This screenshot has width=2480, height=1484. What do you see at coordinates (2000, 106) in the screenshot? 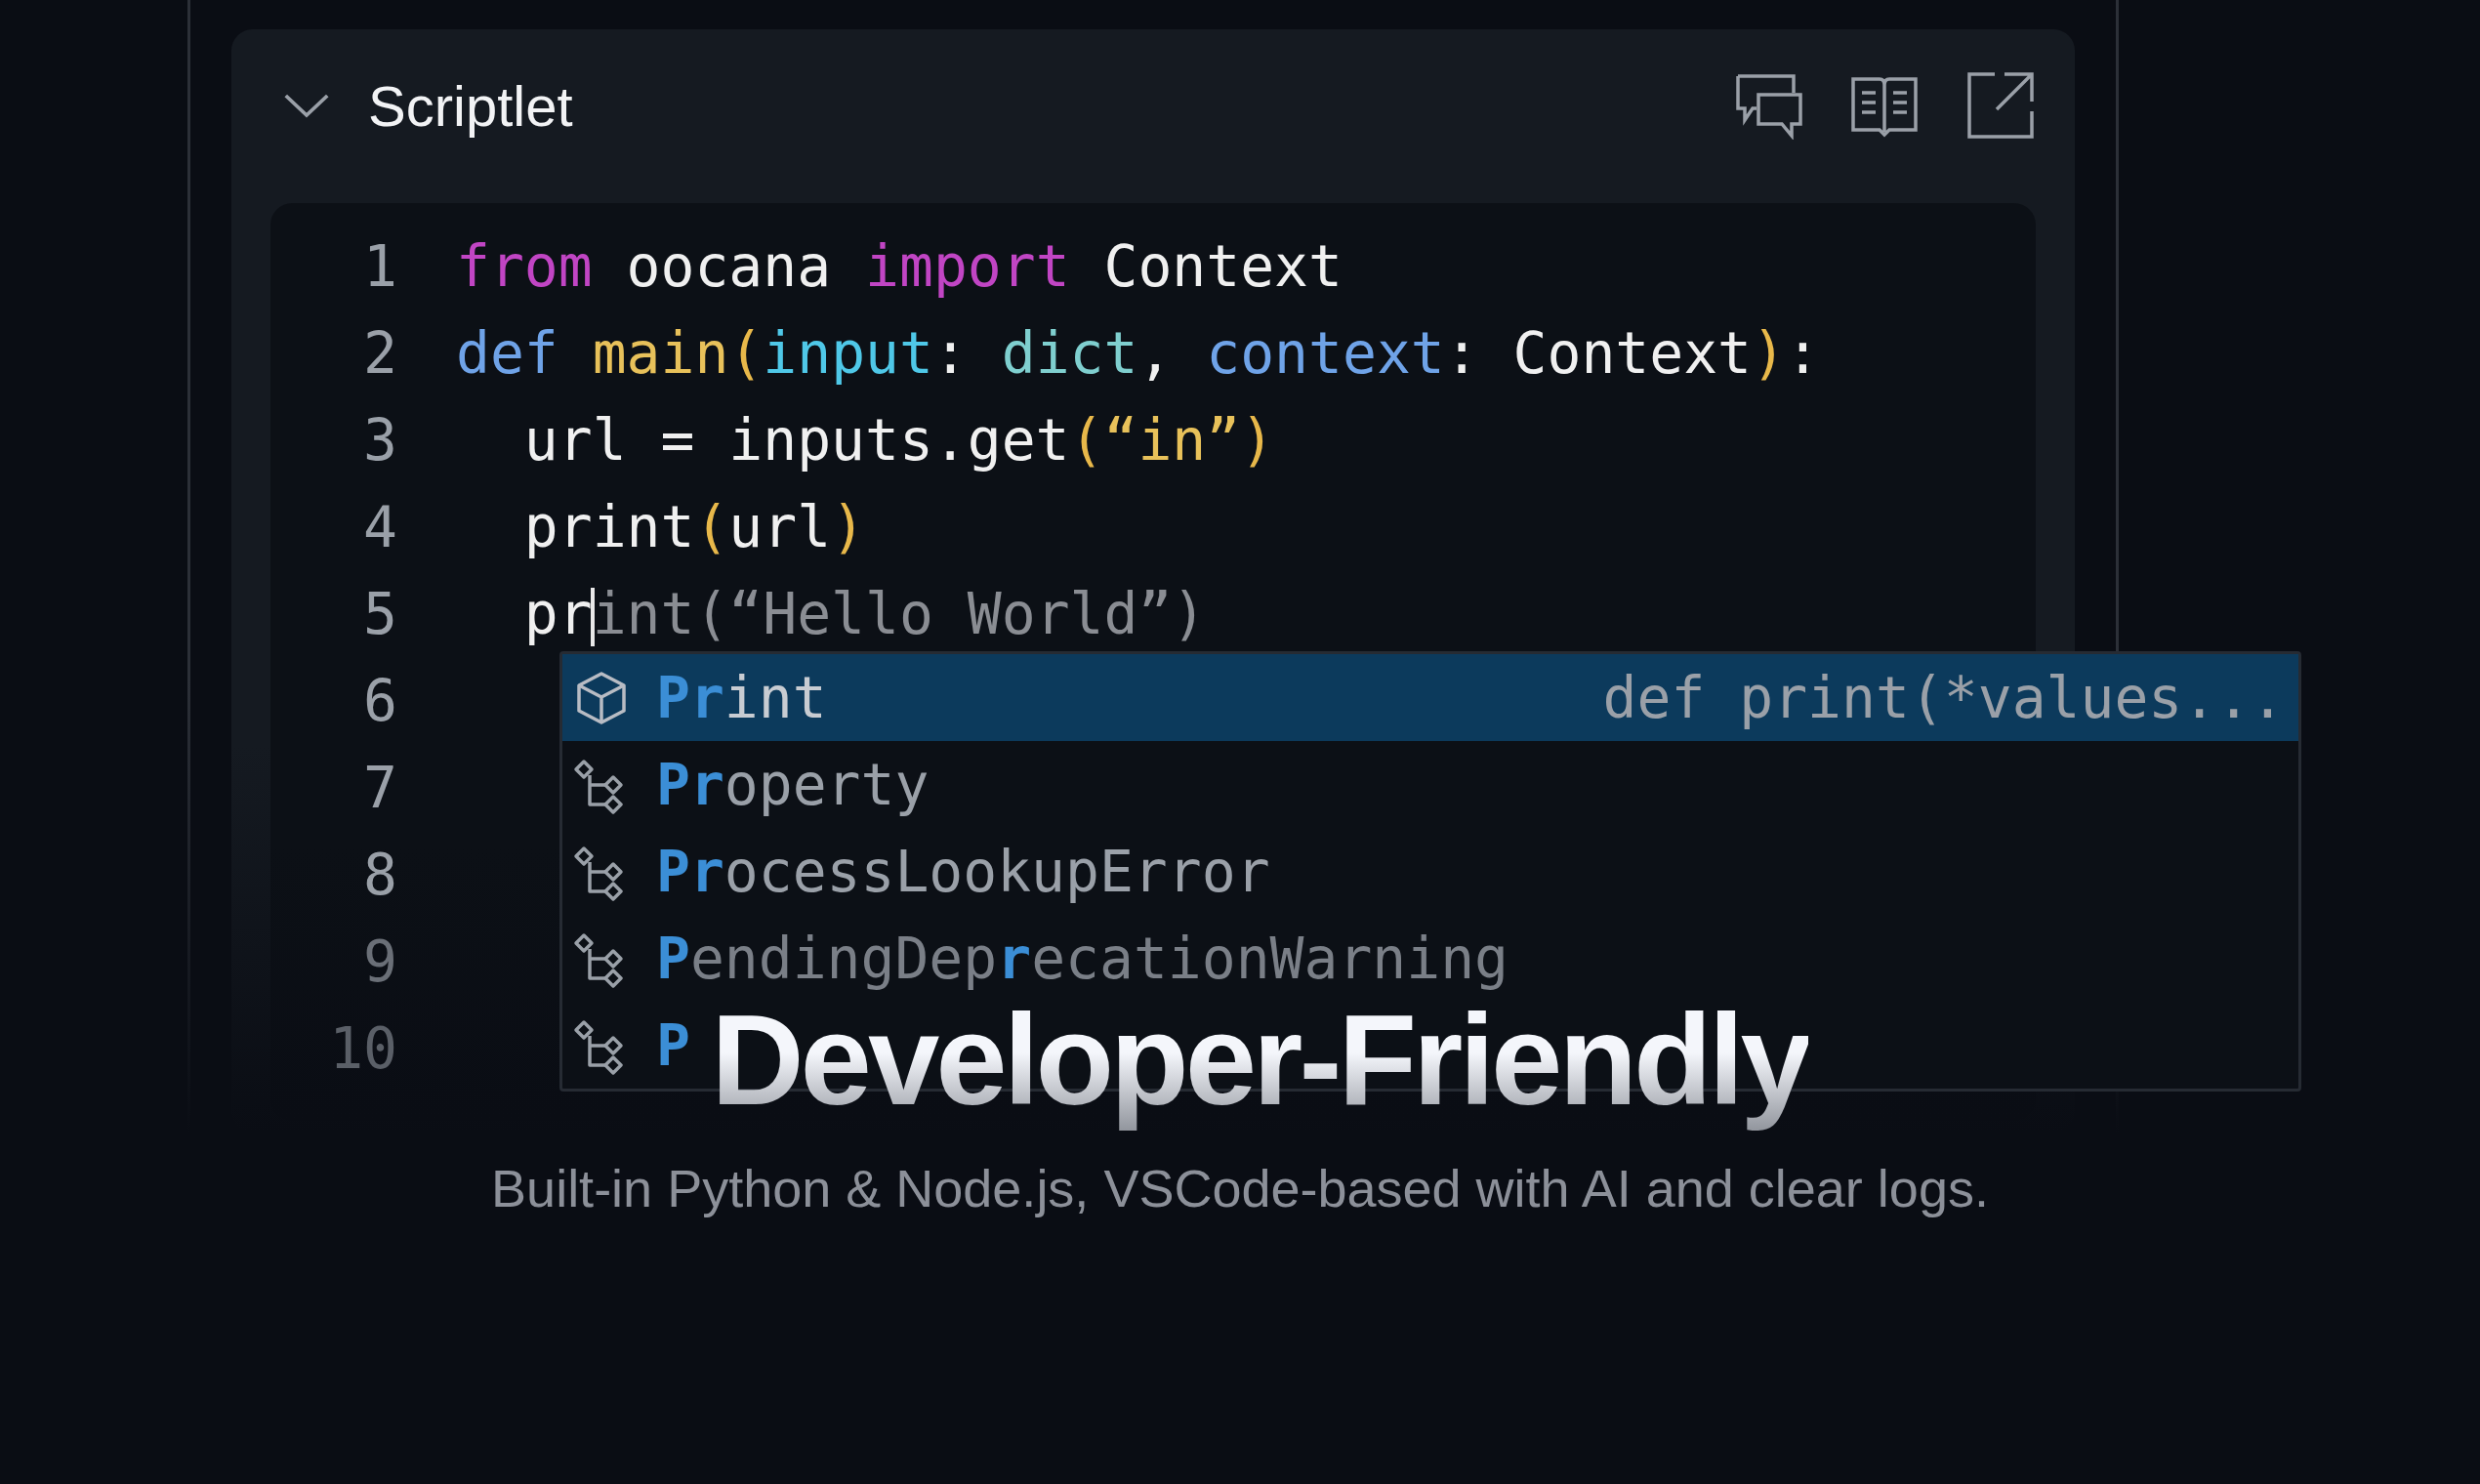
I see `external-link-icon` at bounding box center [2000, 106].